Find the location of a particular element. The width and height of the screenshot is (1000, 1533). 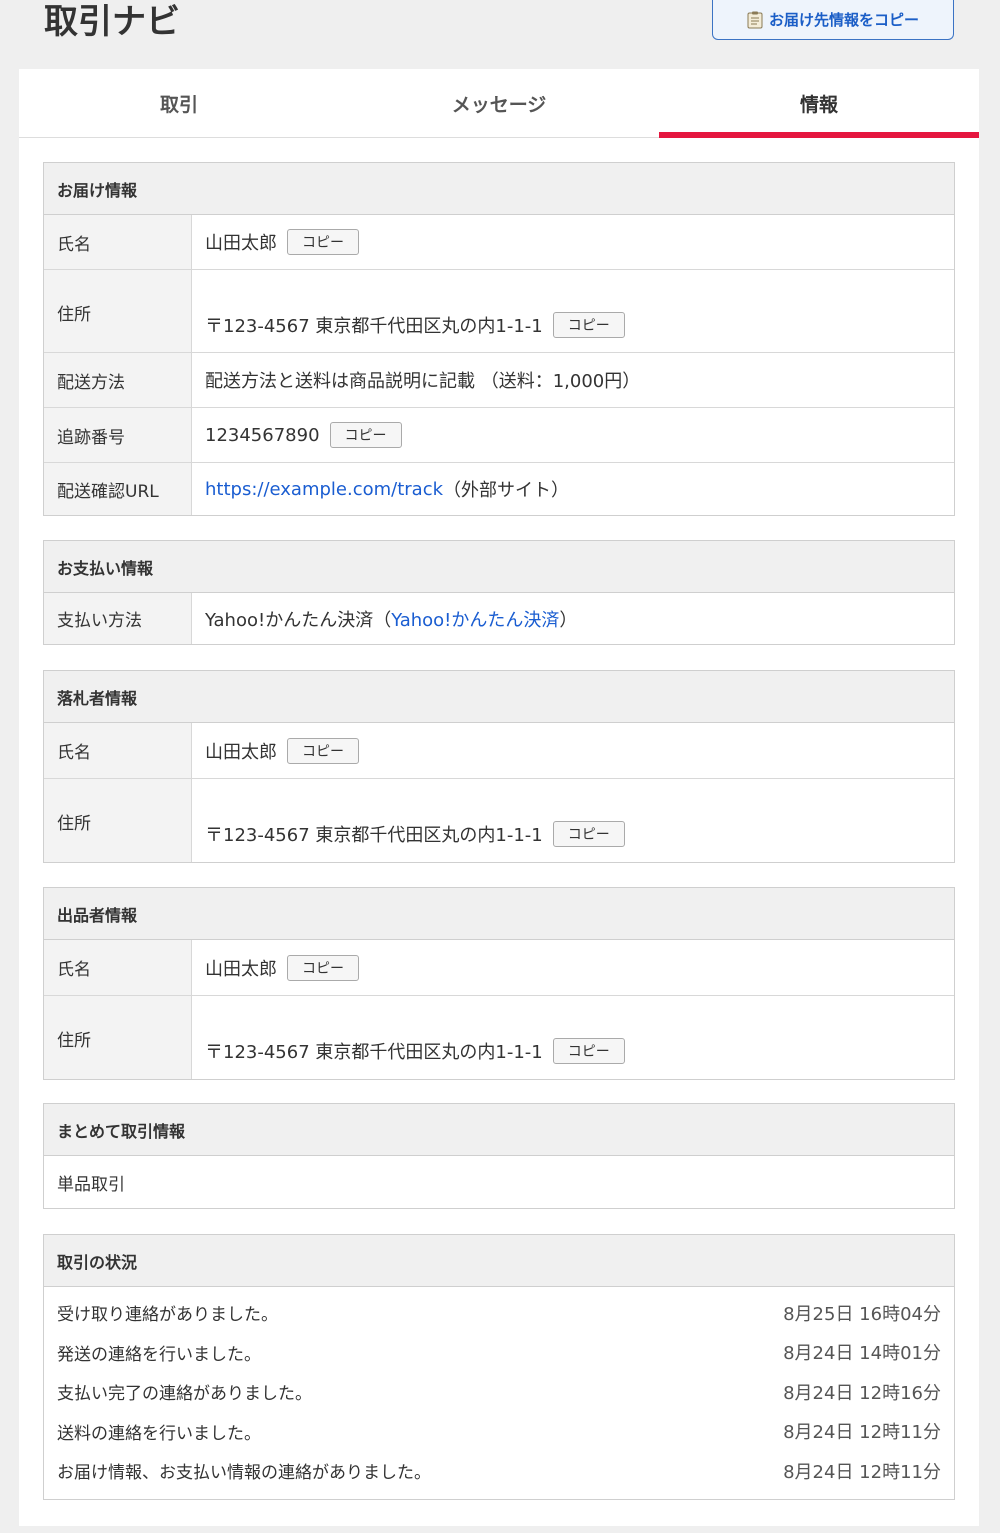

delivery-address-value: 〒123-4567 東京都千代田区丸の内1-1-1 is located at coordinates (374, 326).